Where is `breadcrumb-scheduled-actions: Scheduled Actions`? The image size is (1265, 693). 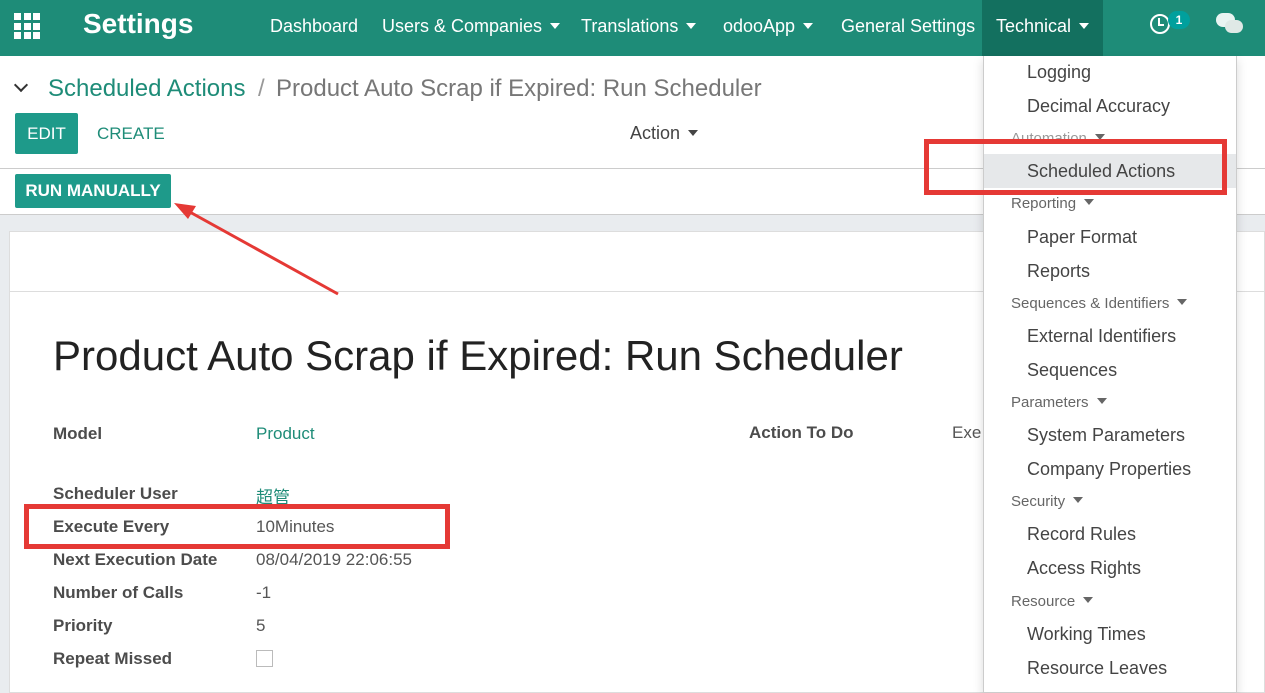 breadcrumb-scheduled-actions: Scheduled Actions is located at coordinates (146, 89).